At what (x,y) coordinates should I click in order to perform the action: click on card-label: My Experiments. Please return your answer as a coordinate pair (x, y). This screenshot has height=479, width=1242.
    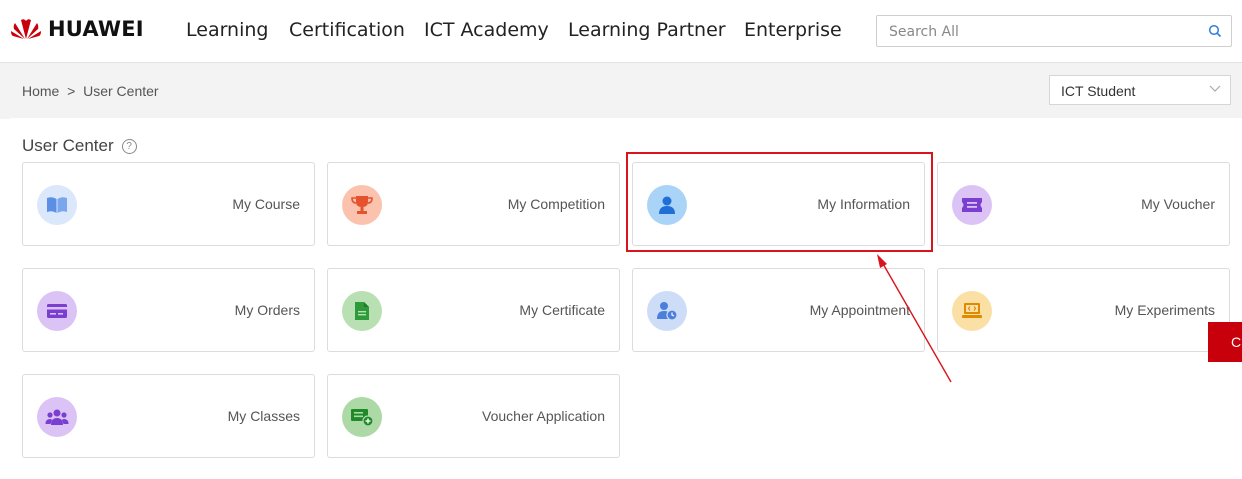
    Looking at the image, I should click on (1164, 310).